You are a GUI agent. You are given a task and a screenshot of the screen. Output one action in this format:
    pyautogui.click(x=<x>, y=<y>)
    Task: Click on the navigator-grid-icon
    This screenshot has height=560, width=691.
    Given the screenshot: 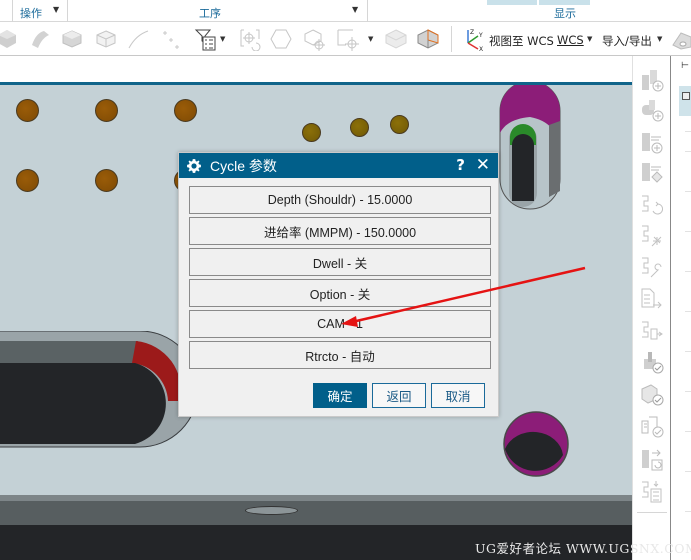 What is the action you would take?
    pyautogui.click(x=686, y=96)
    